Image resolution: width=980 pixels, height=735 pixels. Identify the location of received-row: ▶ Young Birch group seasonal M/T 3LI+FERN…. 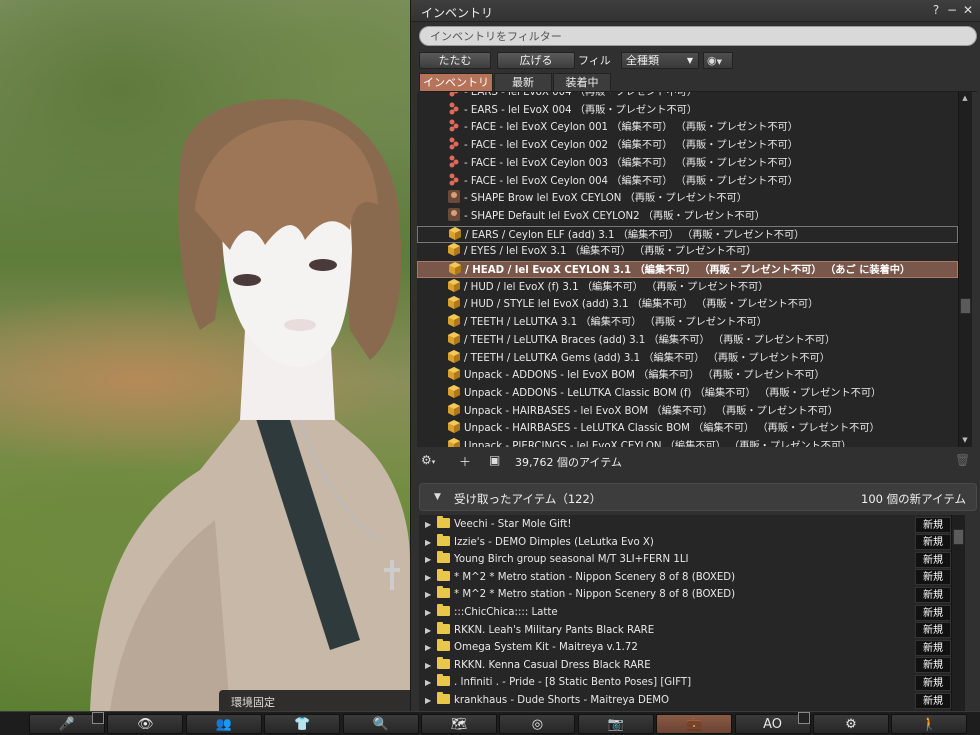
(685, 560).